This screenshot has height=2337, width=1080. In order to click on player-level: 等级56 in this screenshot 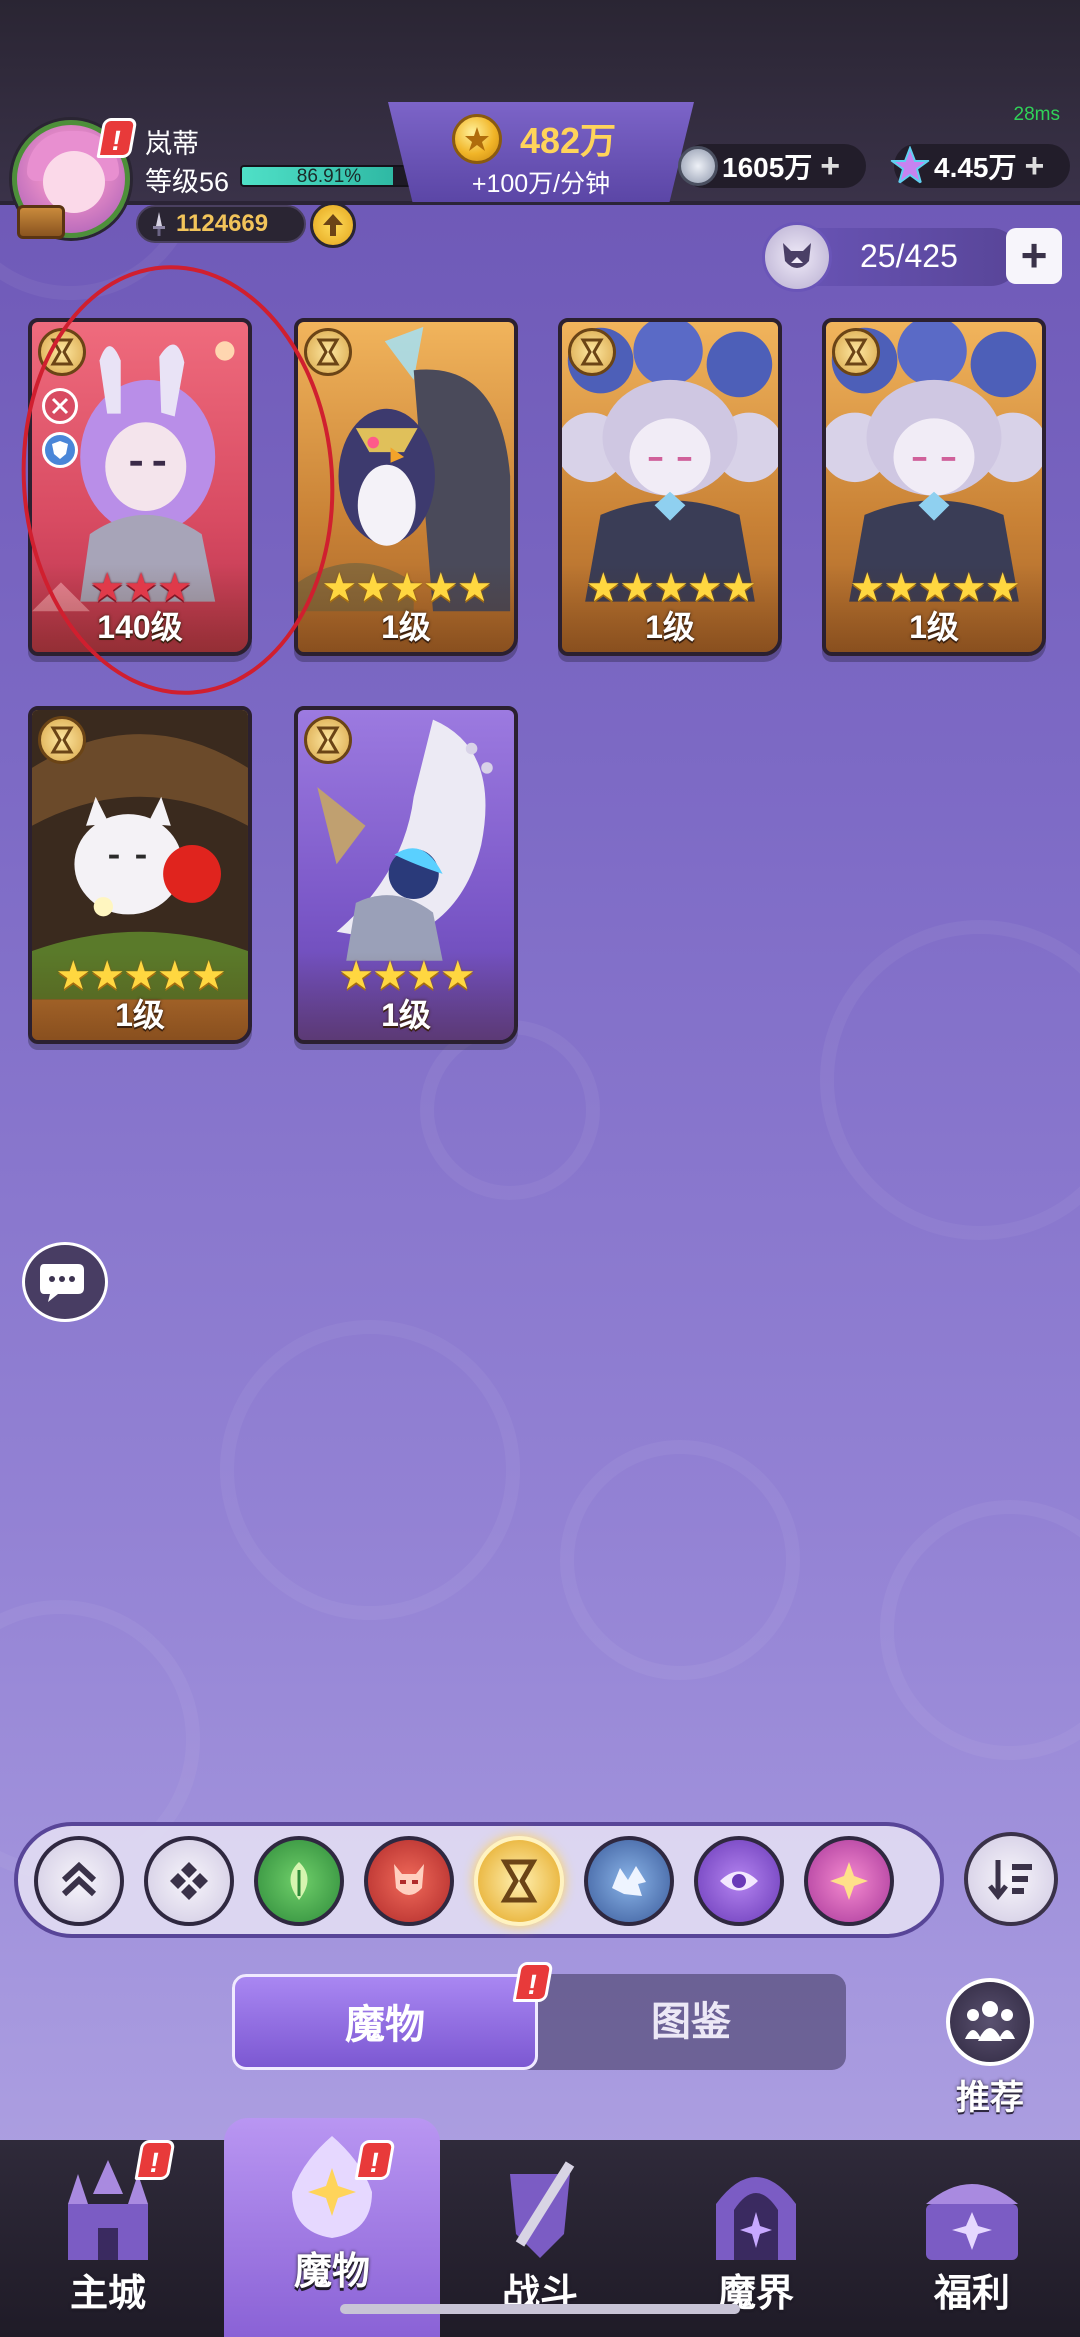, I will do `click(187, 182)`.